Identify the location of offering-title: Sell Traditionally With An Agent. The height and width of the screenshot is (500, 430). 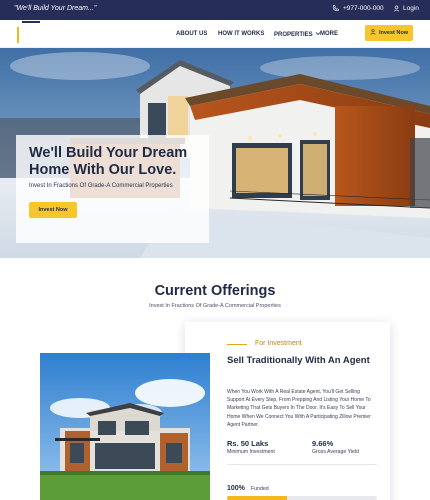
(298, 360).